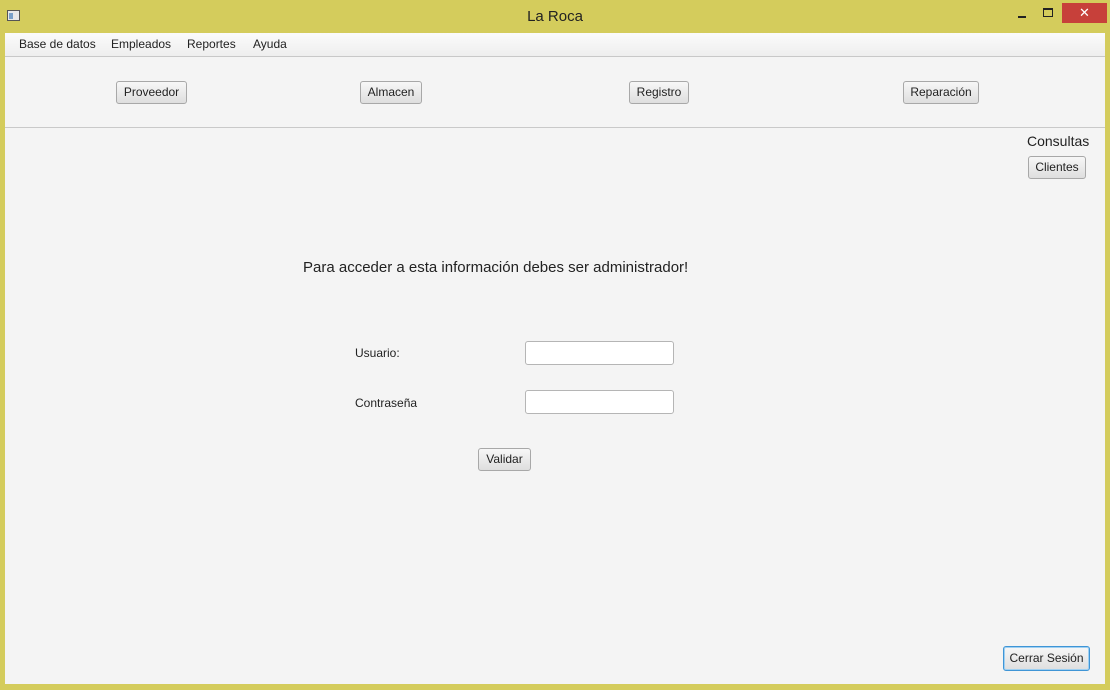  What do you see at coordinates (599, 353) in the screenshot?
I see `usuario-input` at bounding box center [599, 353].